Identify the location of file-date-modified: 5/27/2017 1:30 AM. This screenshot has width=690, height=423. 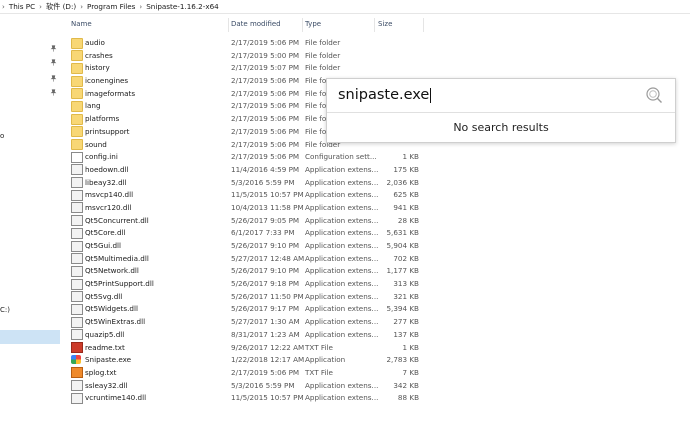
(265, 322).